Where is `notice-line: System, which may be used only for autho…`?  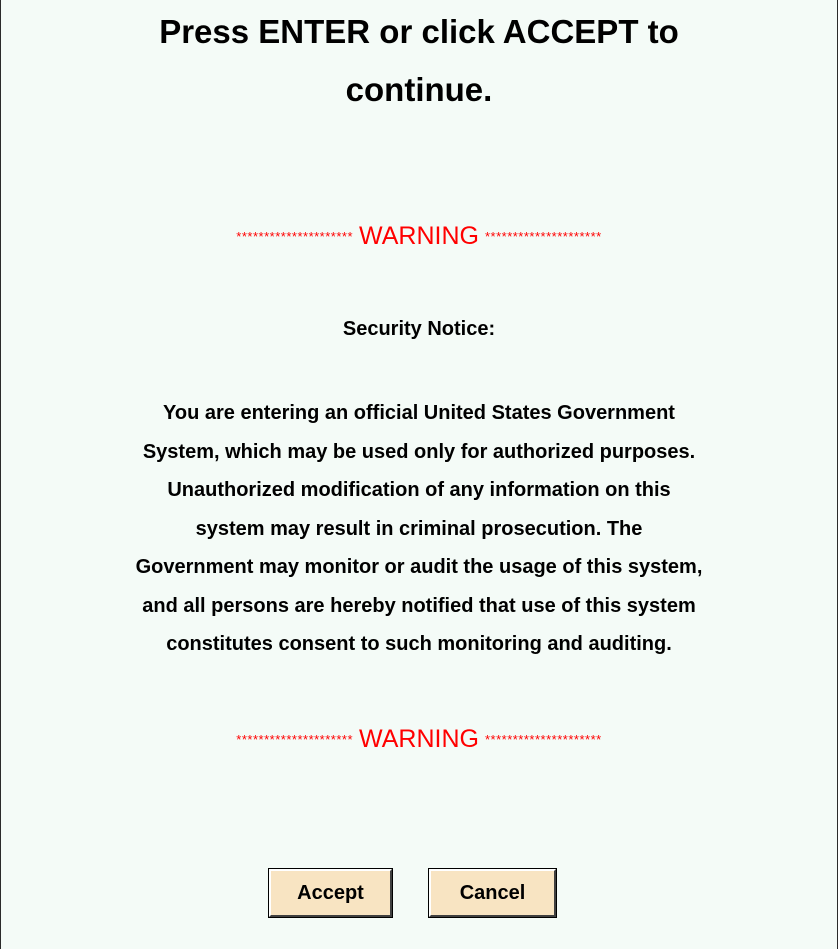
notice-line: System, which may be used only for autho… is located at coordinates (419, 451).